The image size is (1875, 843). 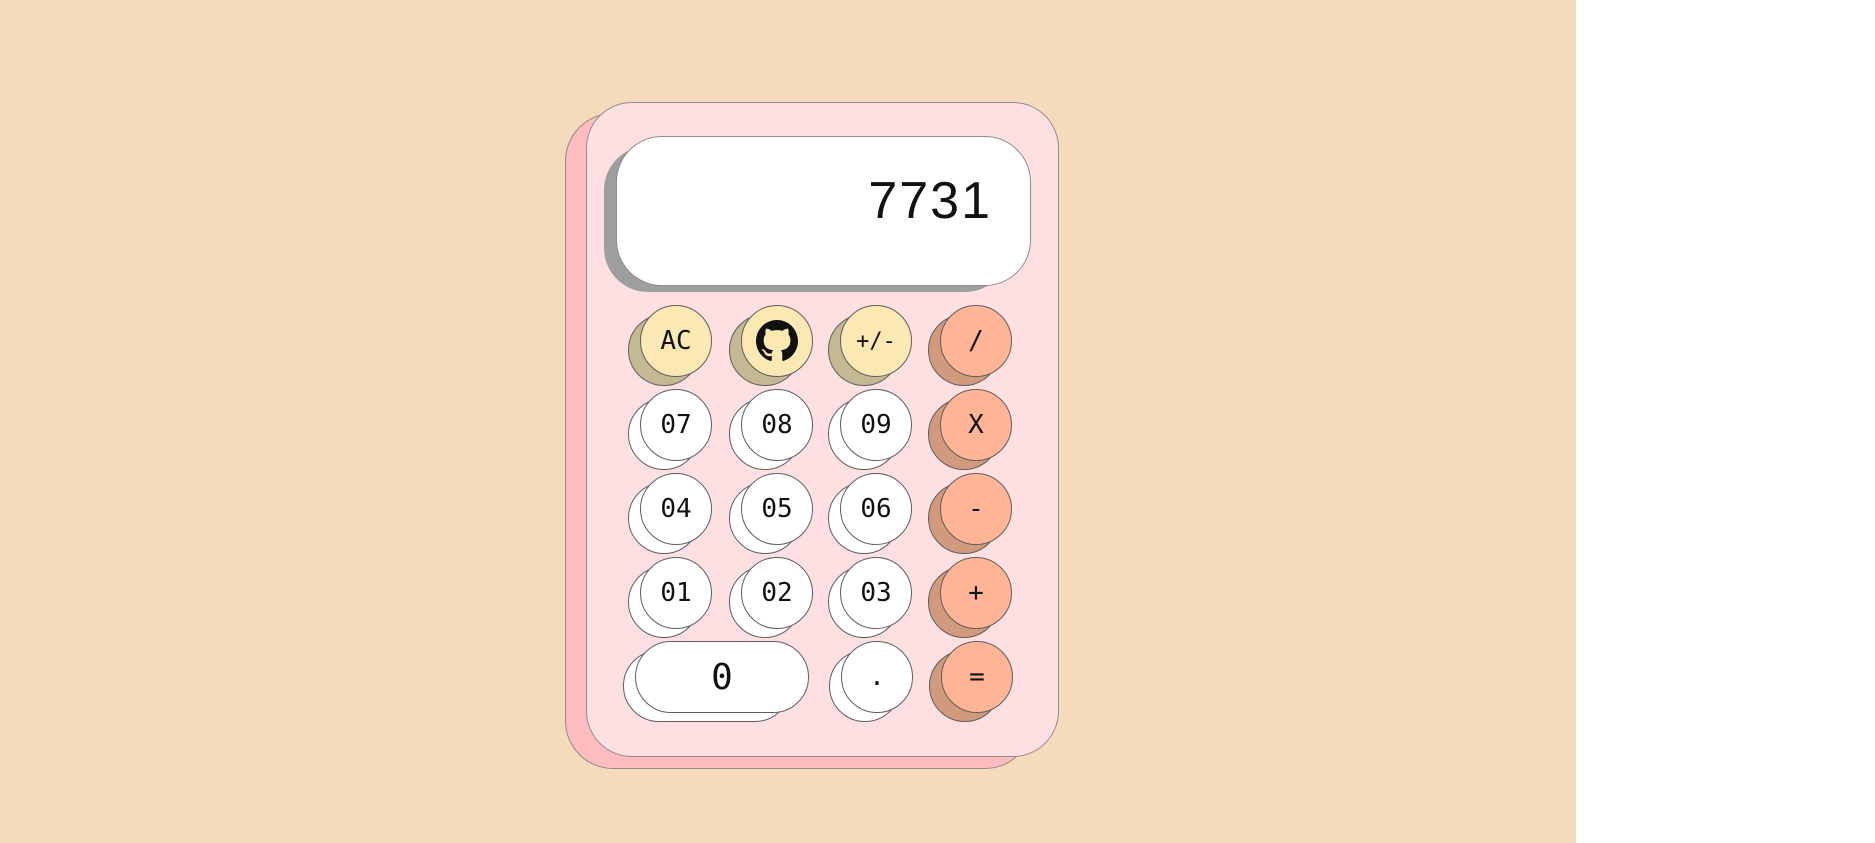 What do you see at coordinates (676, 593) in the screenshot?
I see `digit-1-label: 01` at bounding box center [676, 593].